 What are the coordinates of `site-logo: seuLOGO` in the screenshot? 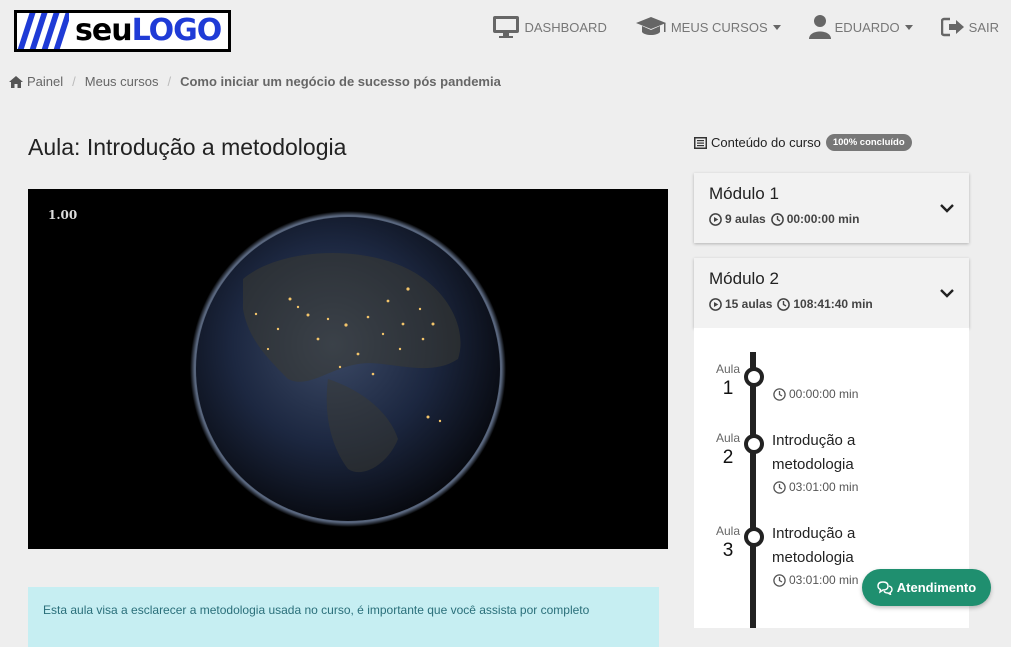 It's located at (122, 31).